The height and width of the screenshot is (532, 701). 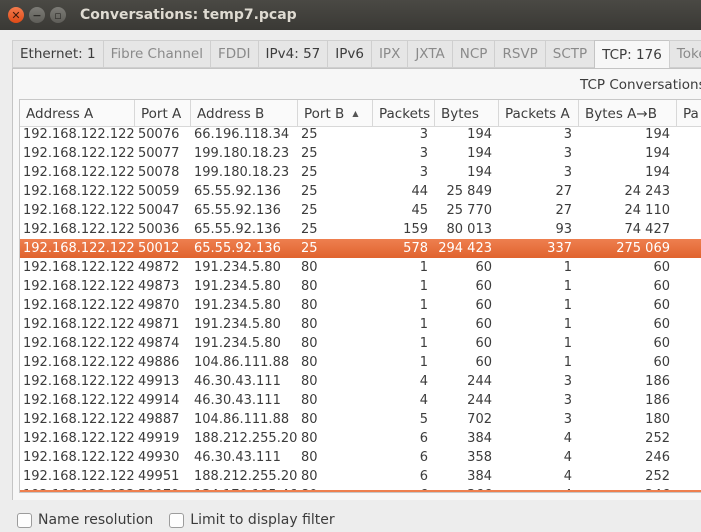 I want to click on table-cell: 25 849, so click(x=469, y=191).